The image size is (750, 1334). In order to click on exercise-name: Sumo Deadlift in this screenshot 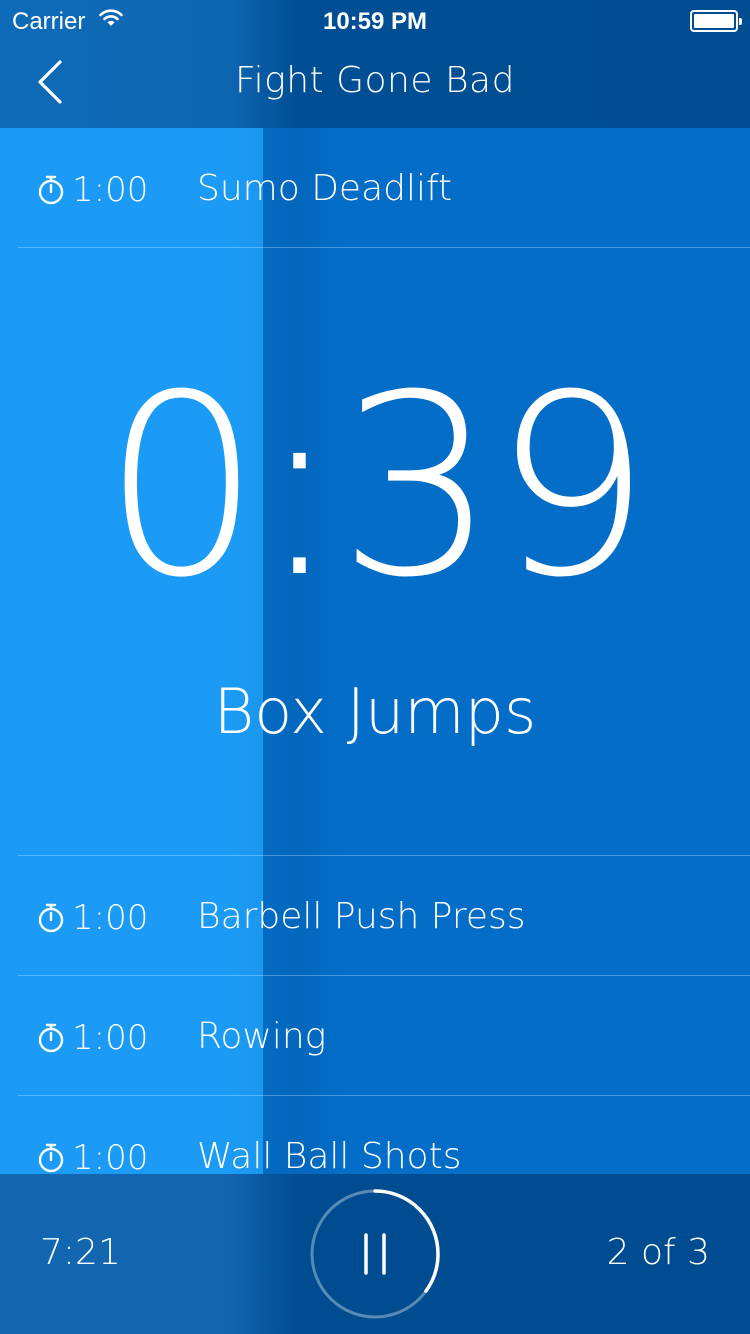, I will do `click(325, 188)`.